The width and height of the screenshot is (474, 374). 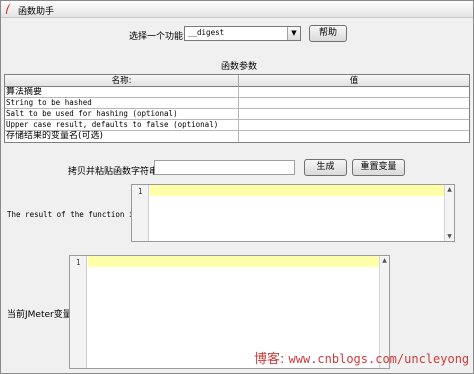 I want to click on function-select-label: 选择一个功能, so click(x=156, y=37).